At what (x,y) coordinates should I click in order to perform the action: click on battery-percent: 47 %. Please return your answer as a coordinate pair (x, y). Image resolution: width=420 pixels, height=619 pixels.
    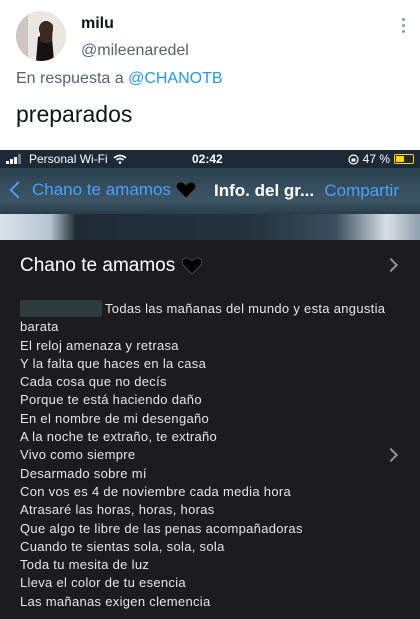
    Looking at the image, I should click on (376, 159).